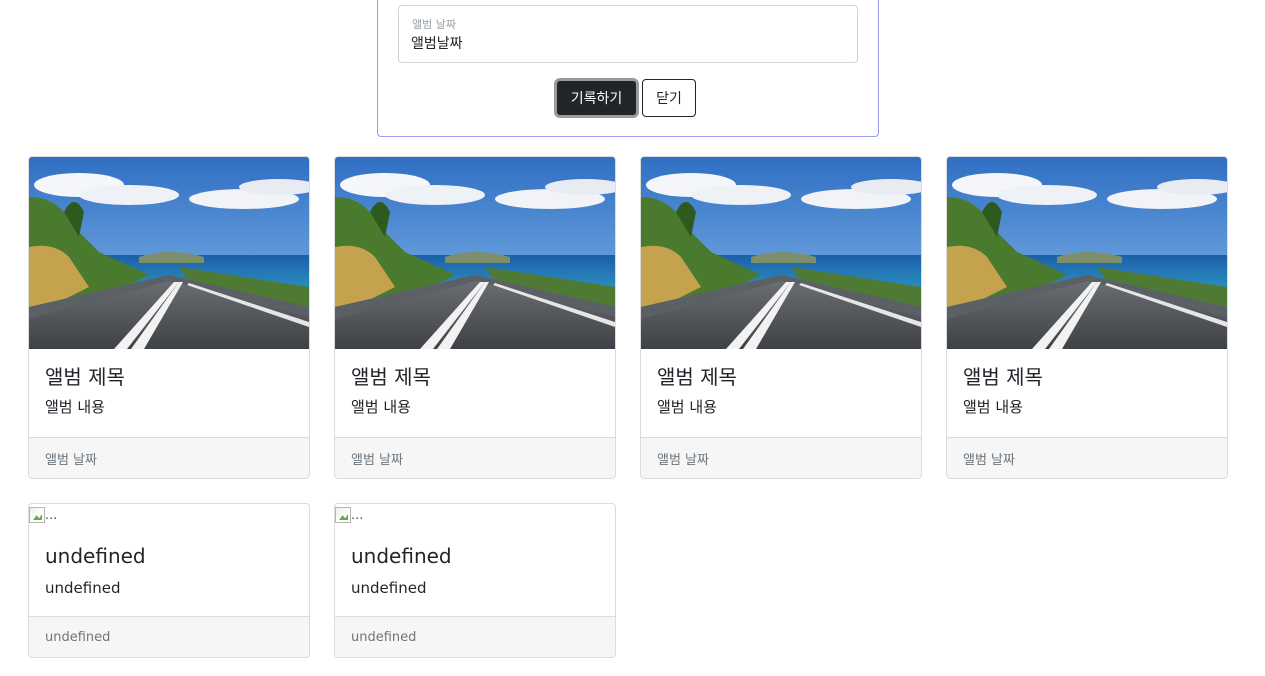  I want to click on album-date-input, so click(626, 43).